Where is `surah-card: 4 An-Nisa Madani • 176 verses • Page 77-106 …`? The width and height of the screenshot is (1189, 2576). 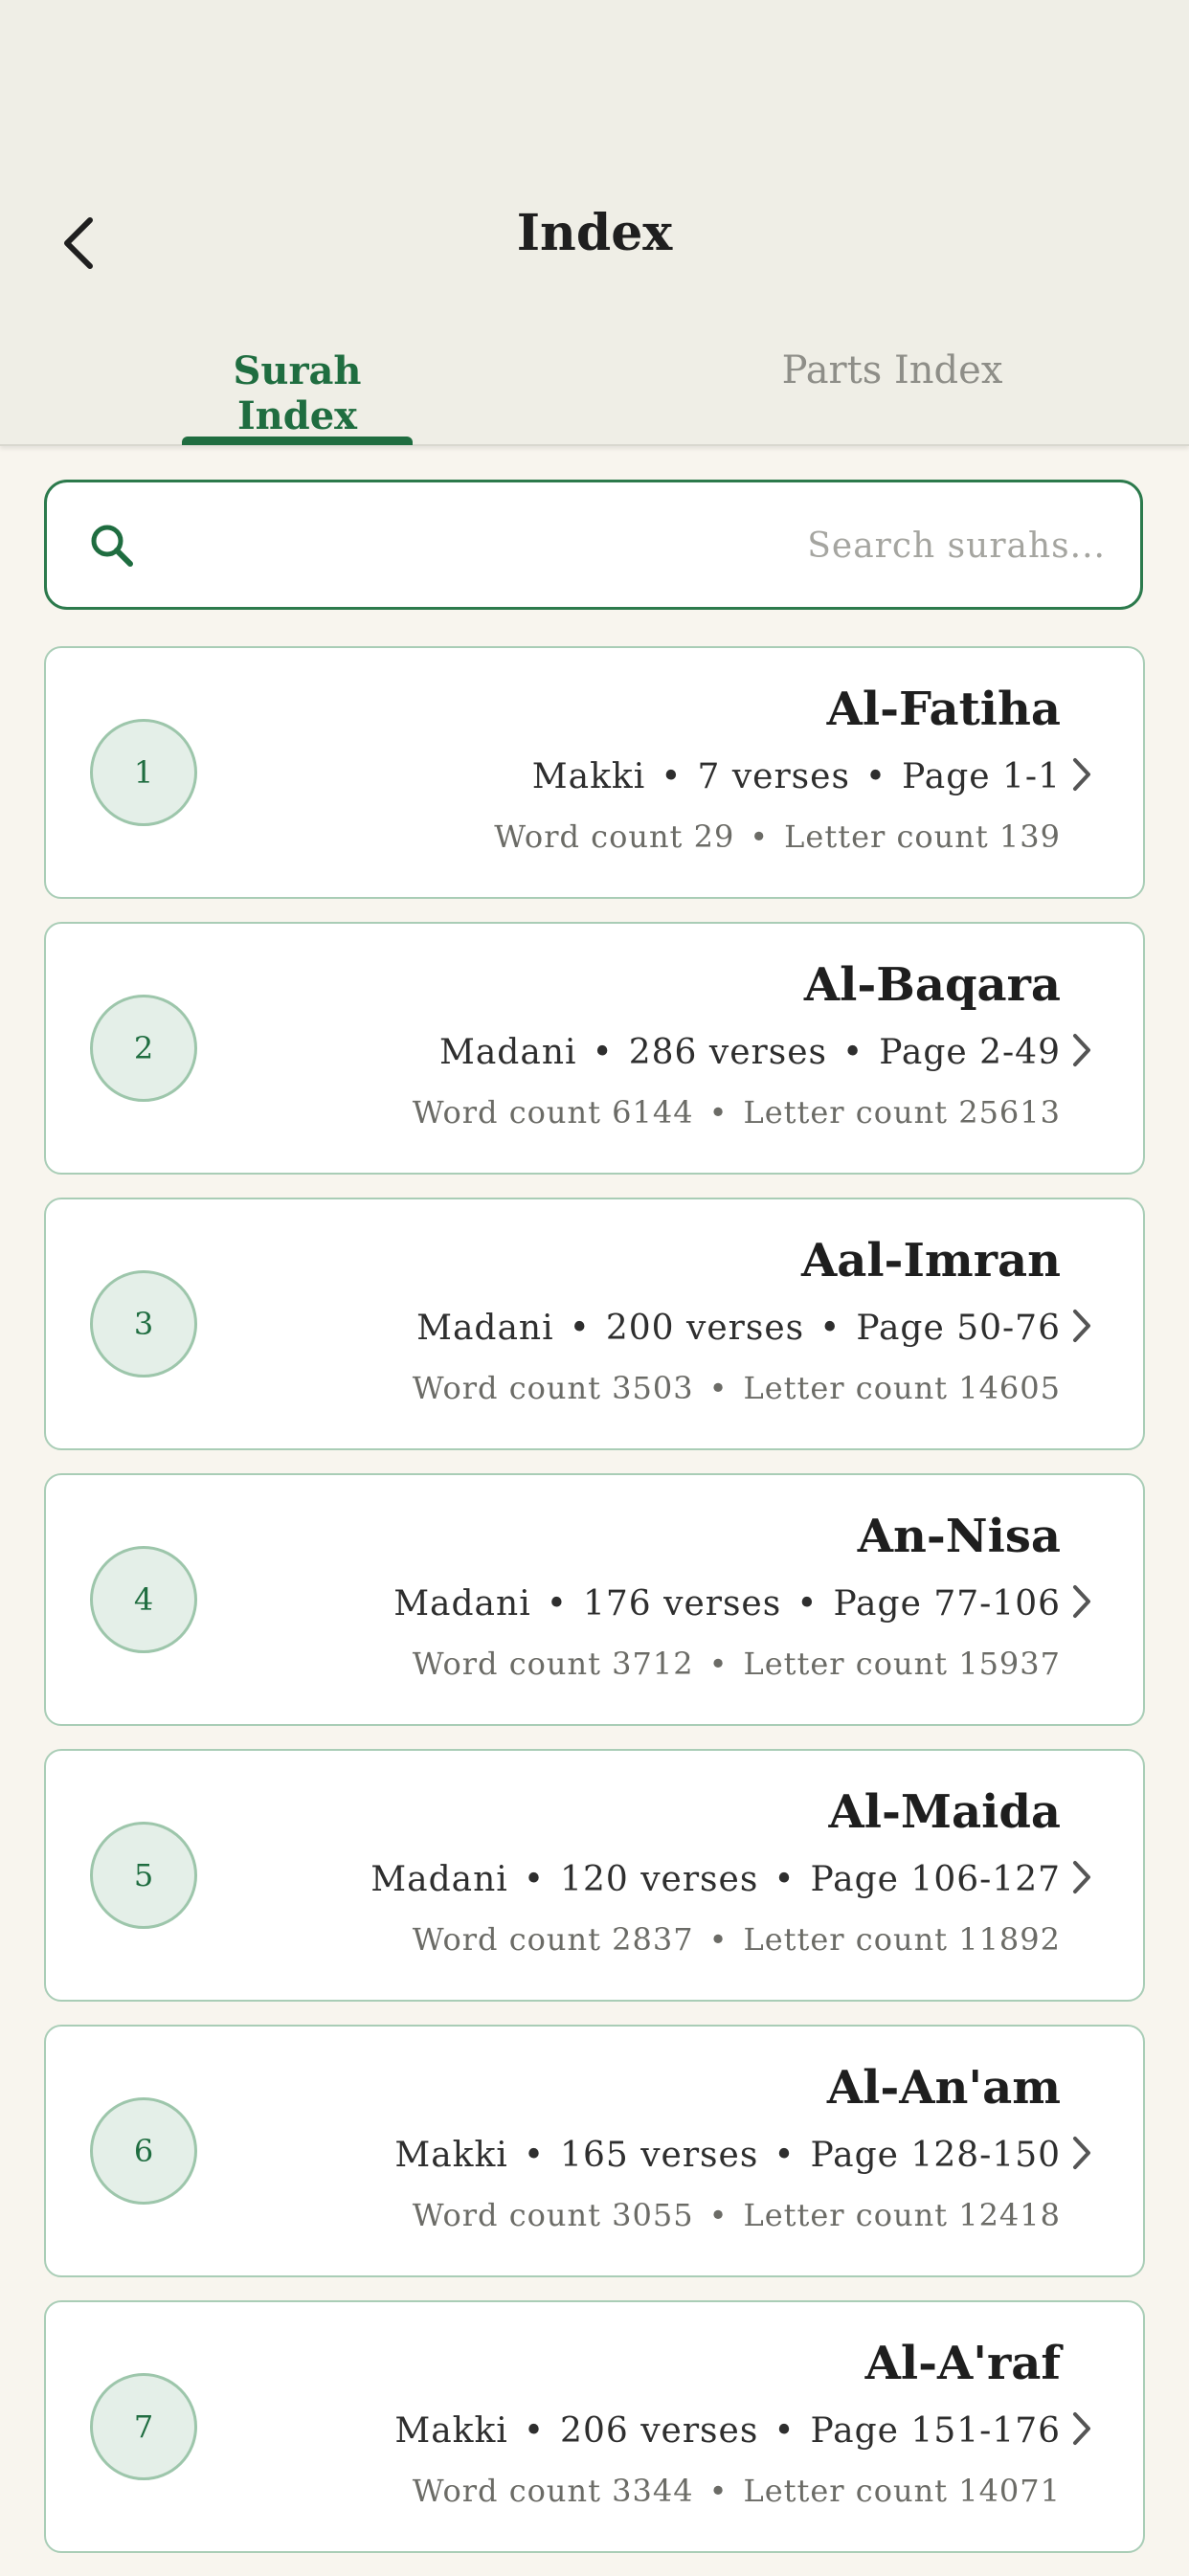
surah-card: 4 An-Nisa Madani • 176 verses • Page 77-106 … is located at coordinates (594, 1599).